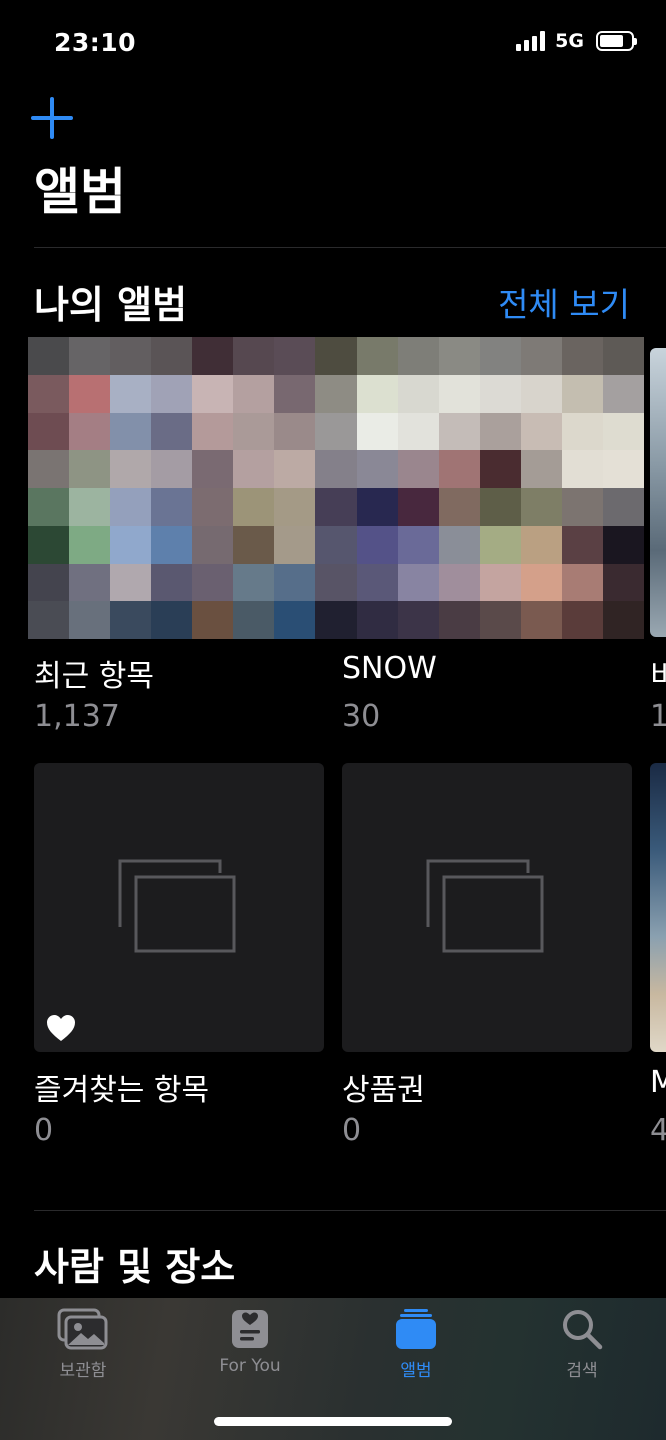  What do you see at coordinates (333, 1421) in the screenshot?
I see `home-indicator` at bounding box center [333, 1421].